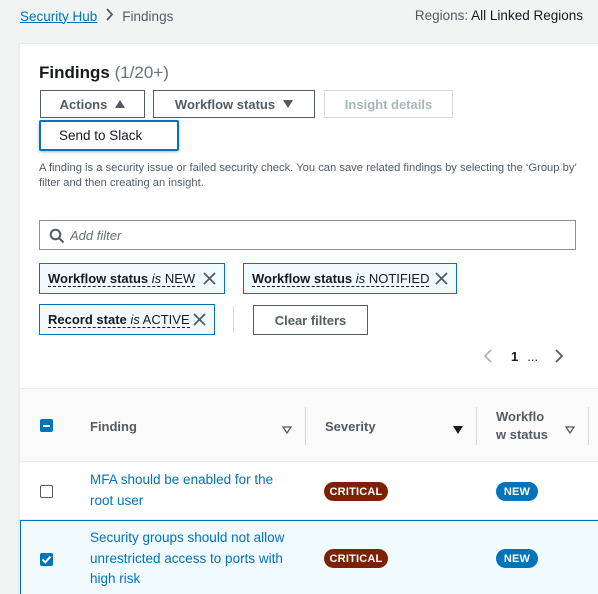 Image resolution: width=598 pixels, height=594 pixels. I want to click on actions-button: Actions, so click(92, 104).